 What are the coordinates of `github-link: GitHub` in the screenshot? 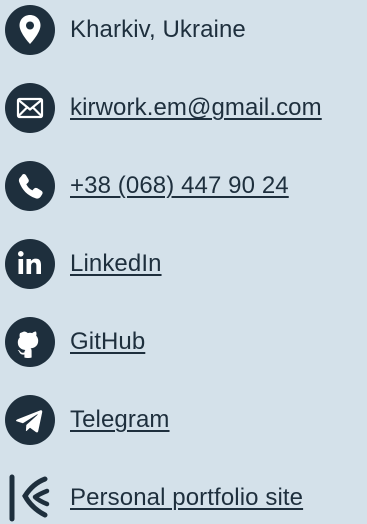 It's located at (107, 342).